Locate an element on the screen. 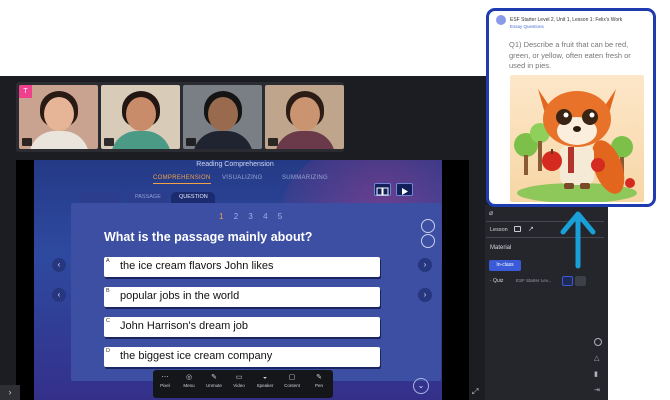 Image resolution: width=670 pixels, height=400 pixels. card-subtitle: Essay Questions is located at coordinates (527, 26).